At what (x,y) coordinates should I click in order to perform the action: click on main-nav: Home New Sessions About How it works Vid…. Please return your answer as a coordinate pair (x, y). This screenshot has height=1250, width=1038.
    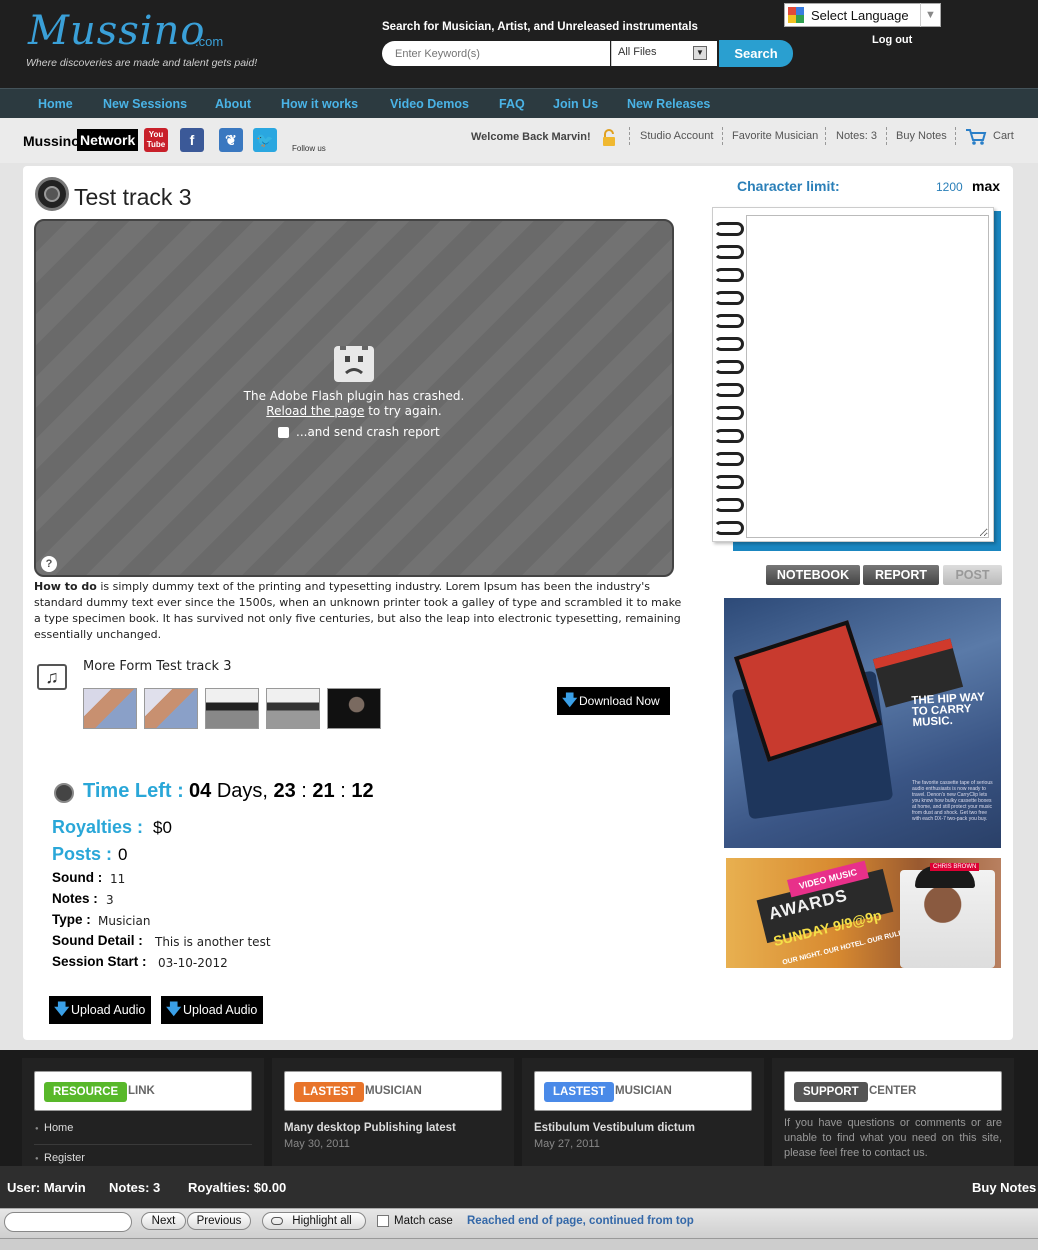
    Looking at the image, I should click on (519, 103).